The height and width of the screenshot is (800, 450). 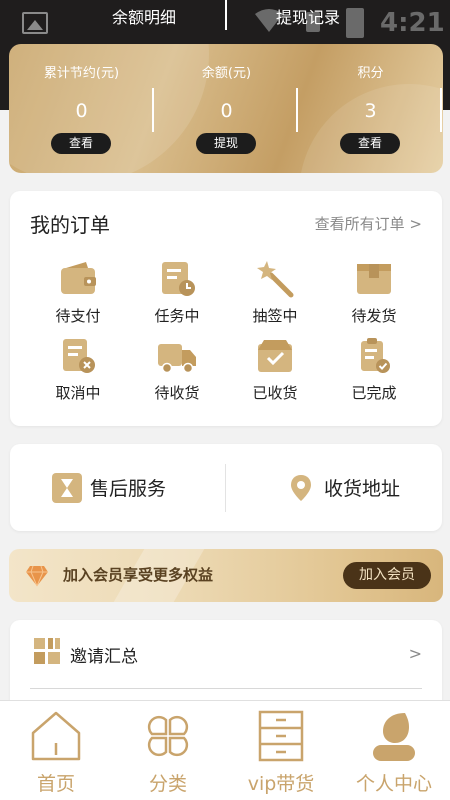 What do you see at coordinates (226, 143) in the screenshot?
I see `withdraw-button: 提现` at bounding box center [226, 143].